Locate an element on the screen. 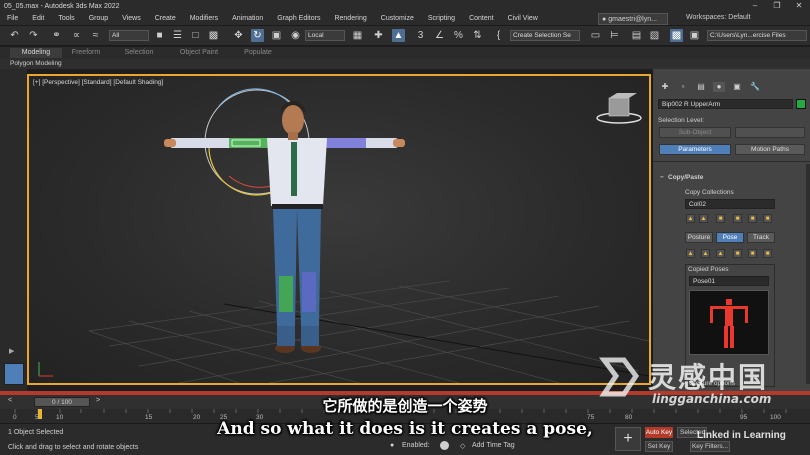 The height and width of the screenshot is (455, 810). paste-opposite-icon: ▲ is located at coordinates (720, 253).